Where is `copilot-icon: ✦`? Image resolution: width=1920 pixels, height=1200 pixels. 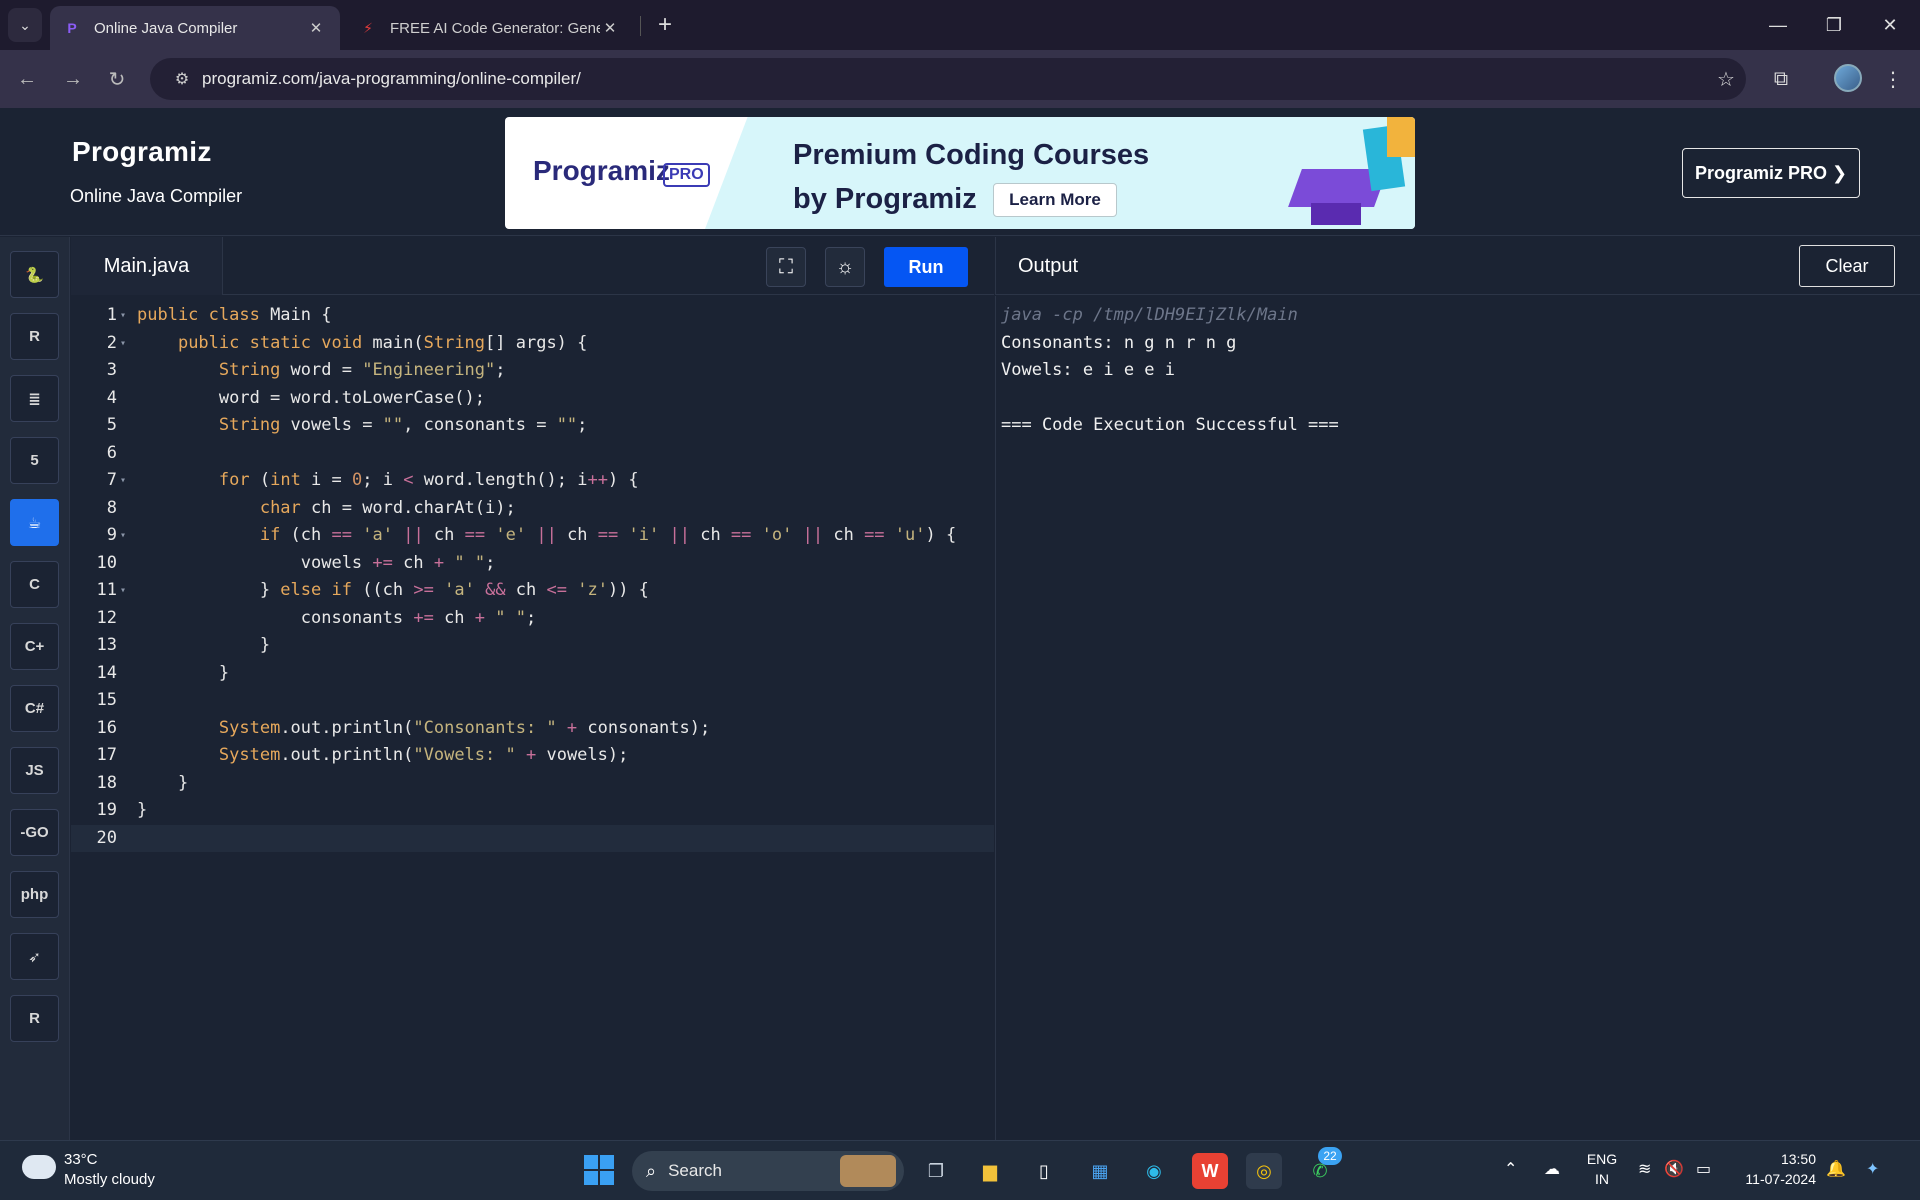
copilot-icon: ✦ is located at coordinates (1872, 1169).